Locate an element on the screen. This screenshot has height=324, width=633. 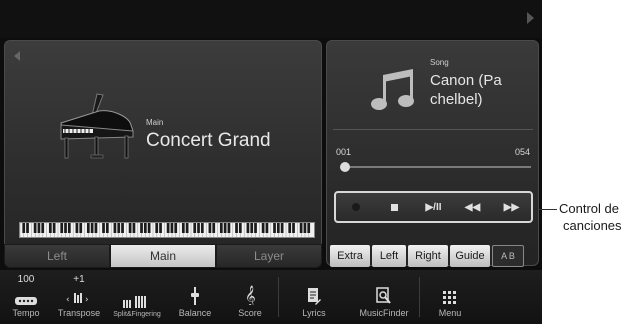
record-icon is located at coordinates (355, 207).